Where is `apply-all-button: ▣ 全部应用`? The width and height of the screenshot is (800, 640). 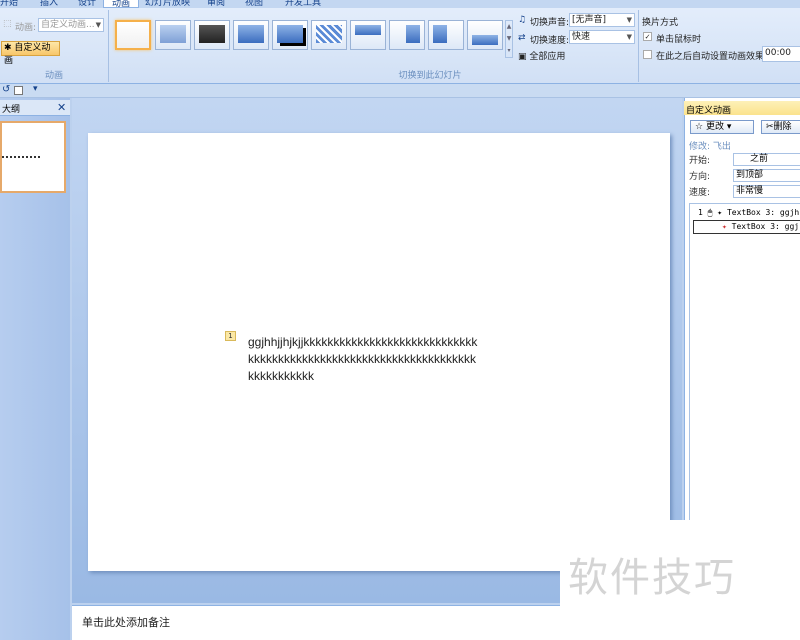 apply-all-button: ▣ 全部应用 is located at coordinates (541, 55).